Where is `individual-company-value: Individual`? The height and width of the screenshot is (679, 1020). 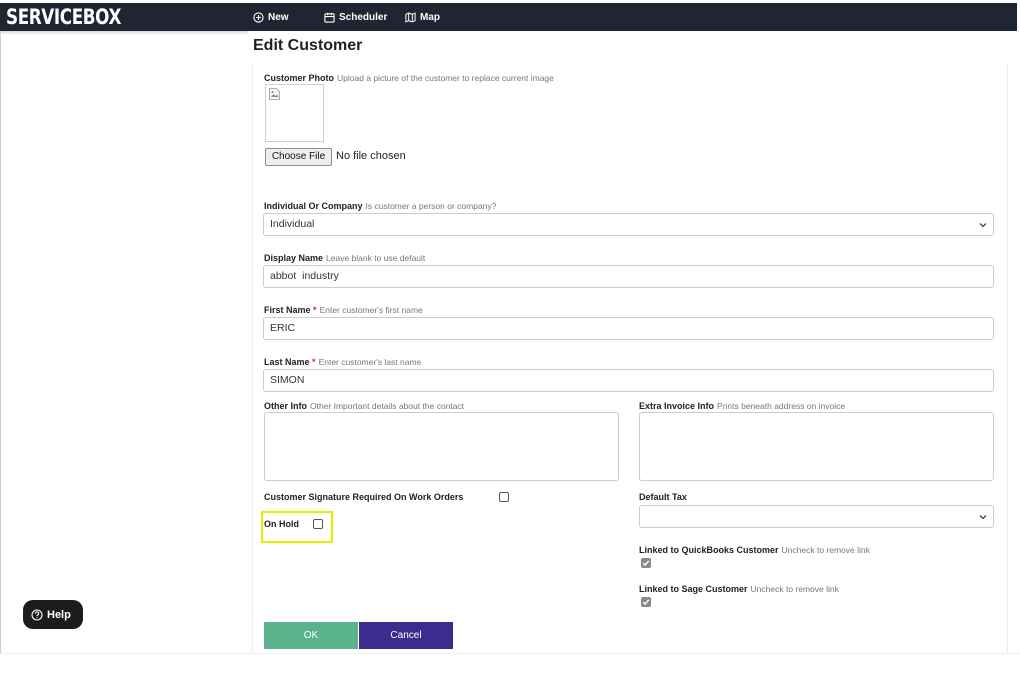 individual-company-value: Individual is located at coordinates (292, 224).